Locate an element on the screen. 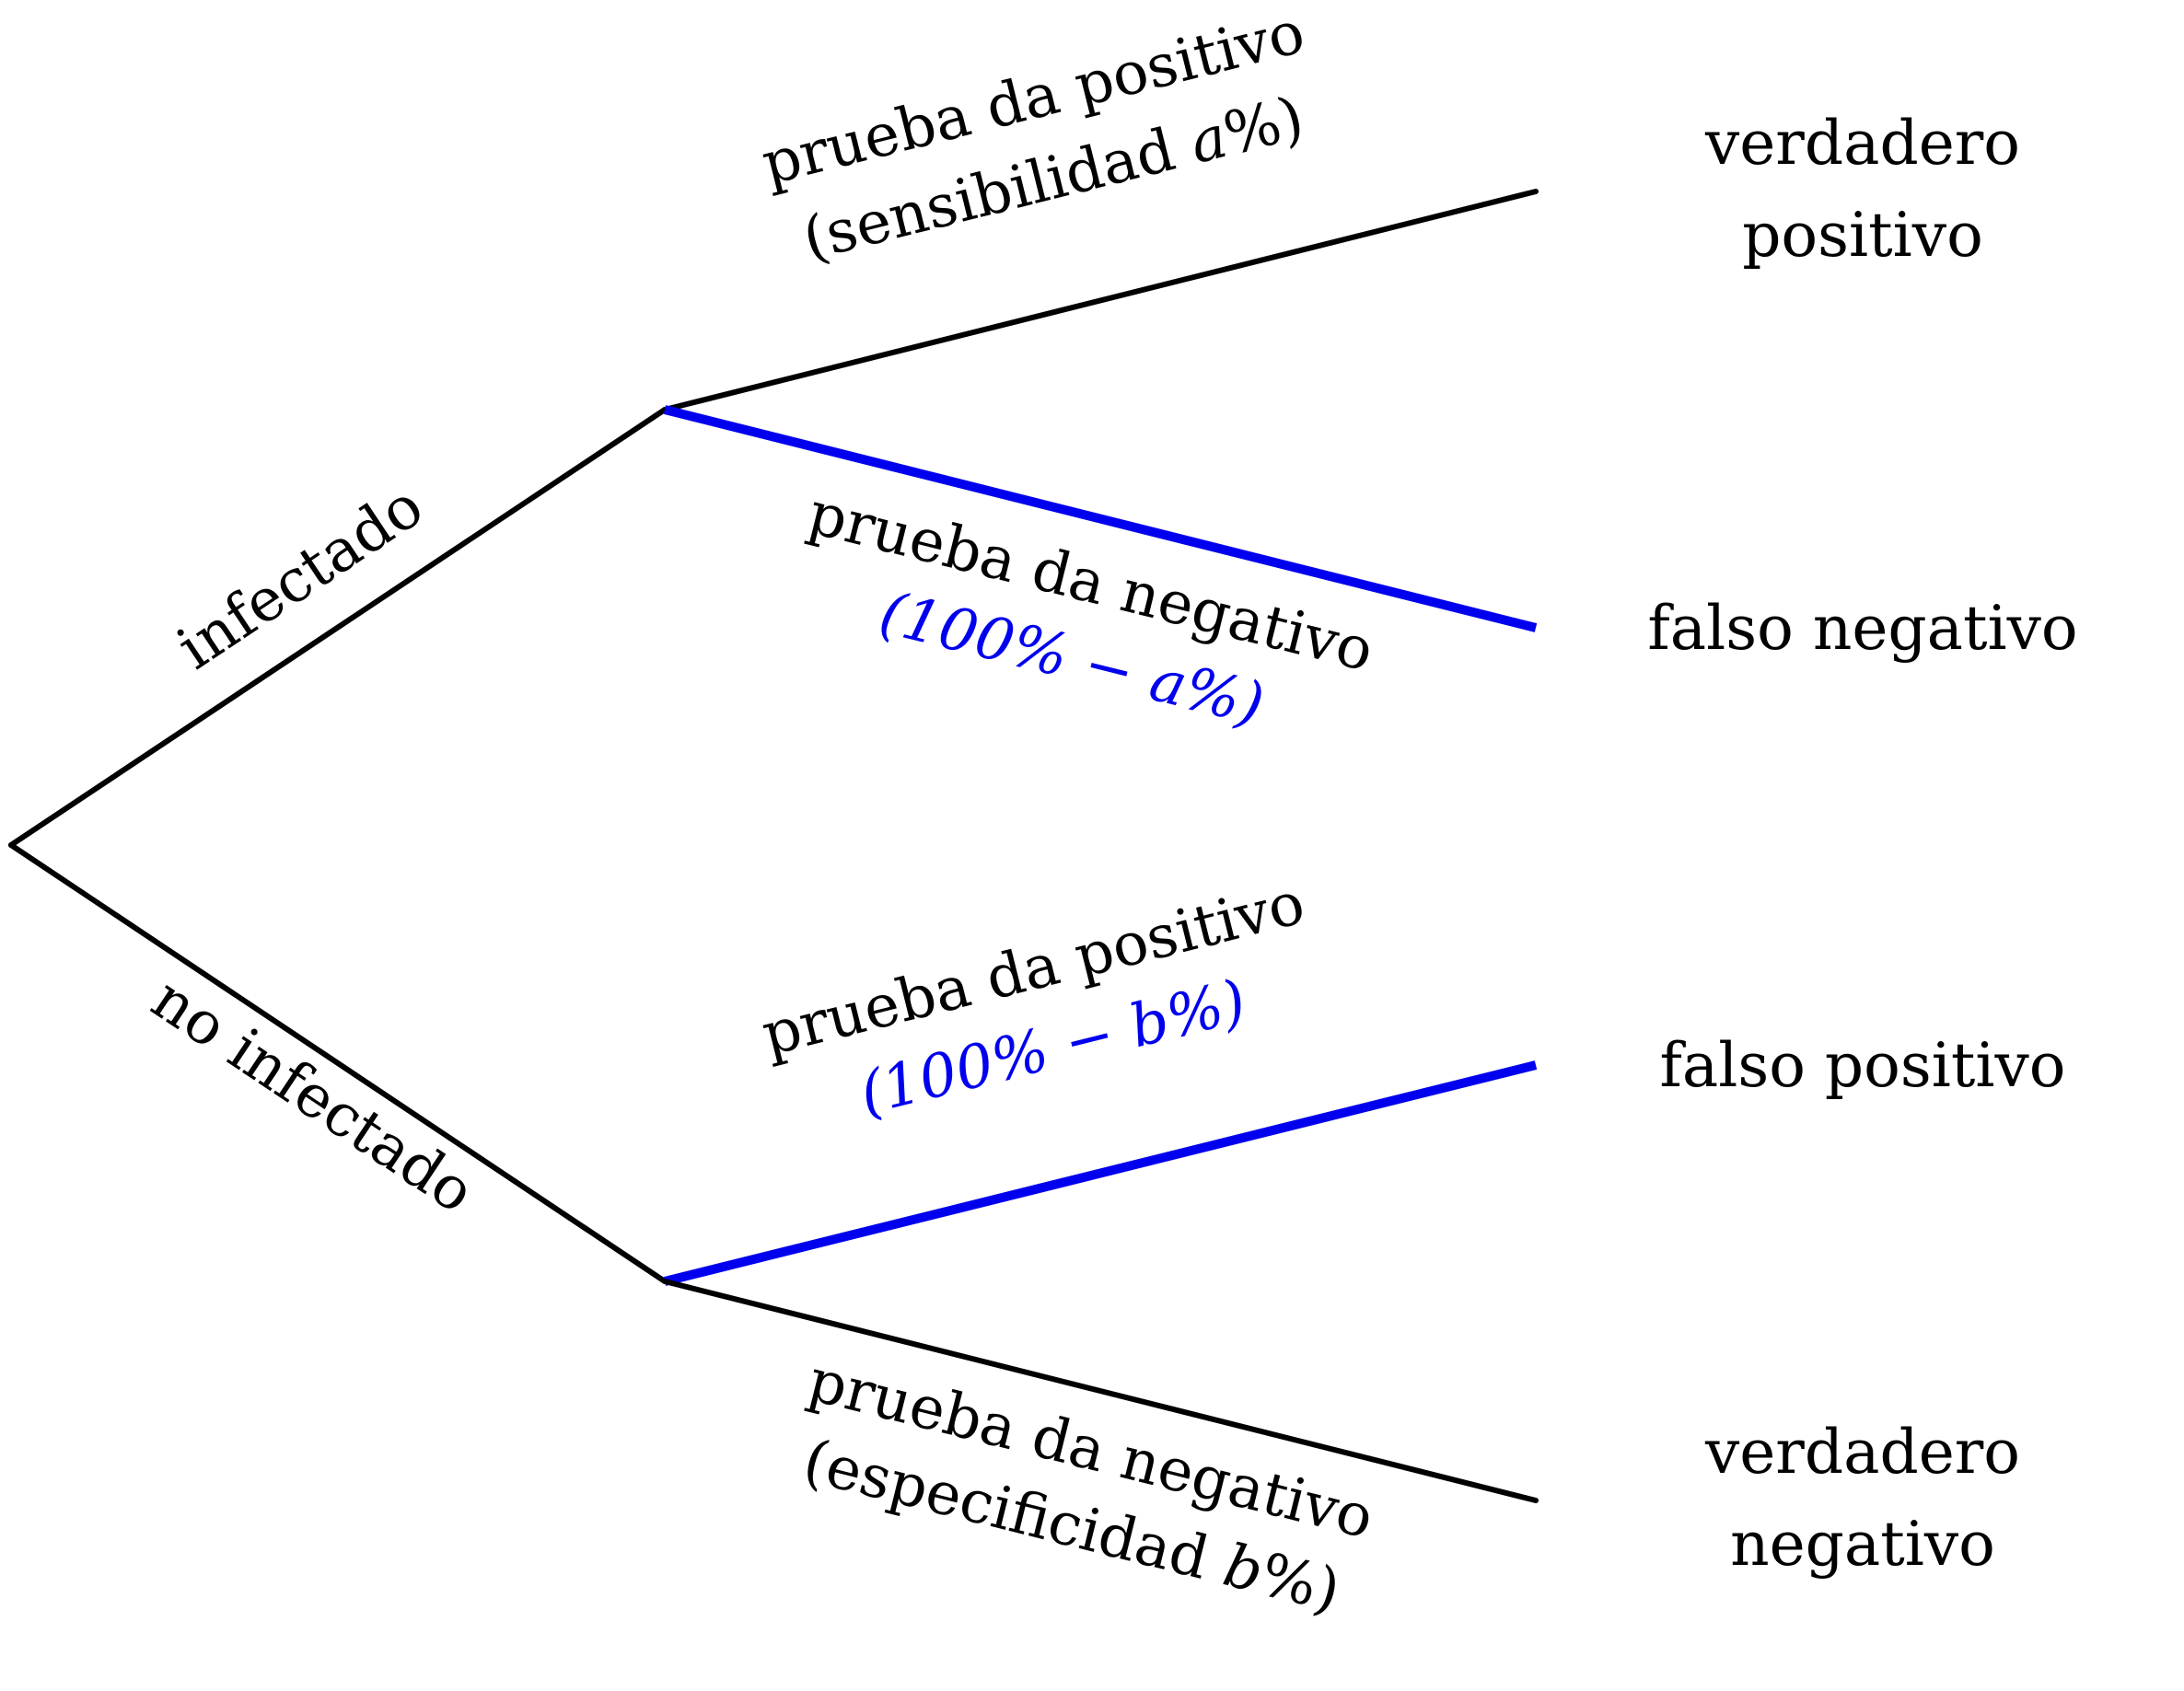 The image size is (2184, 1691). outcome-false-positive: falso positivo is located at coordinates (1862, 1065).